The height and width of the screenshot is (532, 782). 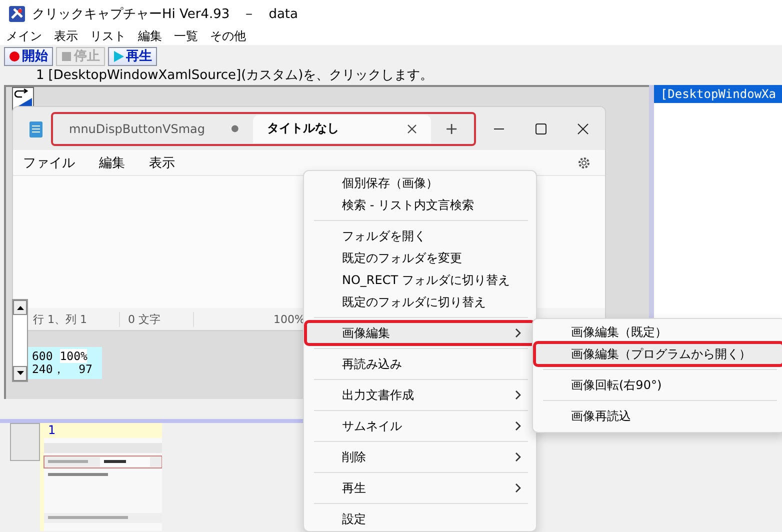 What do you see at coordinates (150, 36) in the screenshot?
I see `menu-bar-item: 編集` at bounding box center [150, 36].